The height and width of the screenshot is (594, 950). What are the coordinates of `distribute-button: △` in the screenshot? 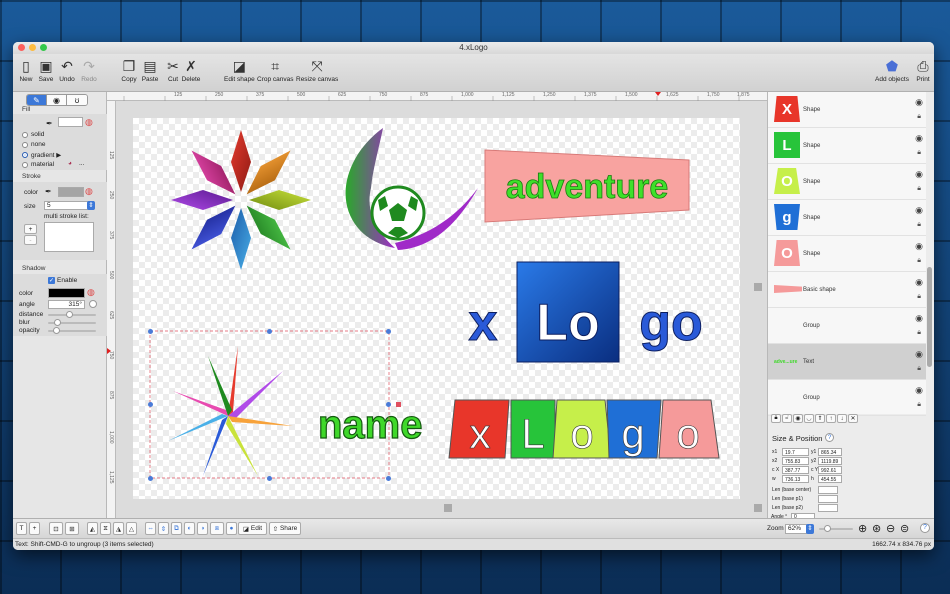 It's located at (131, 528).